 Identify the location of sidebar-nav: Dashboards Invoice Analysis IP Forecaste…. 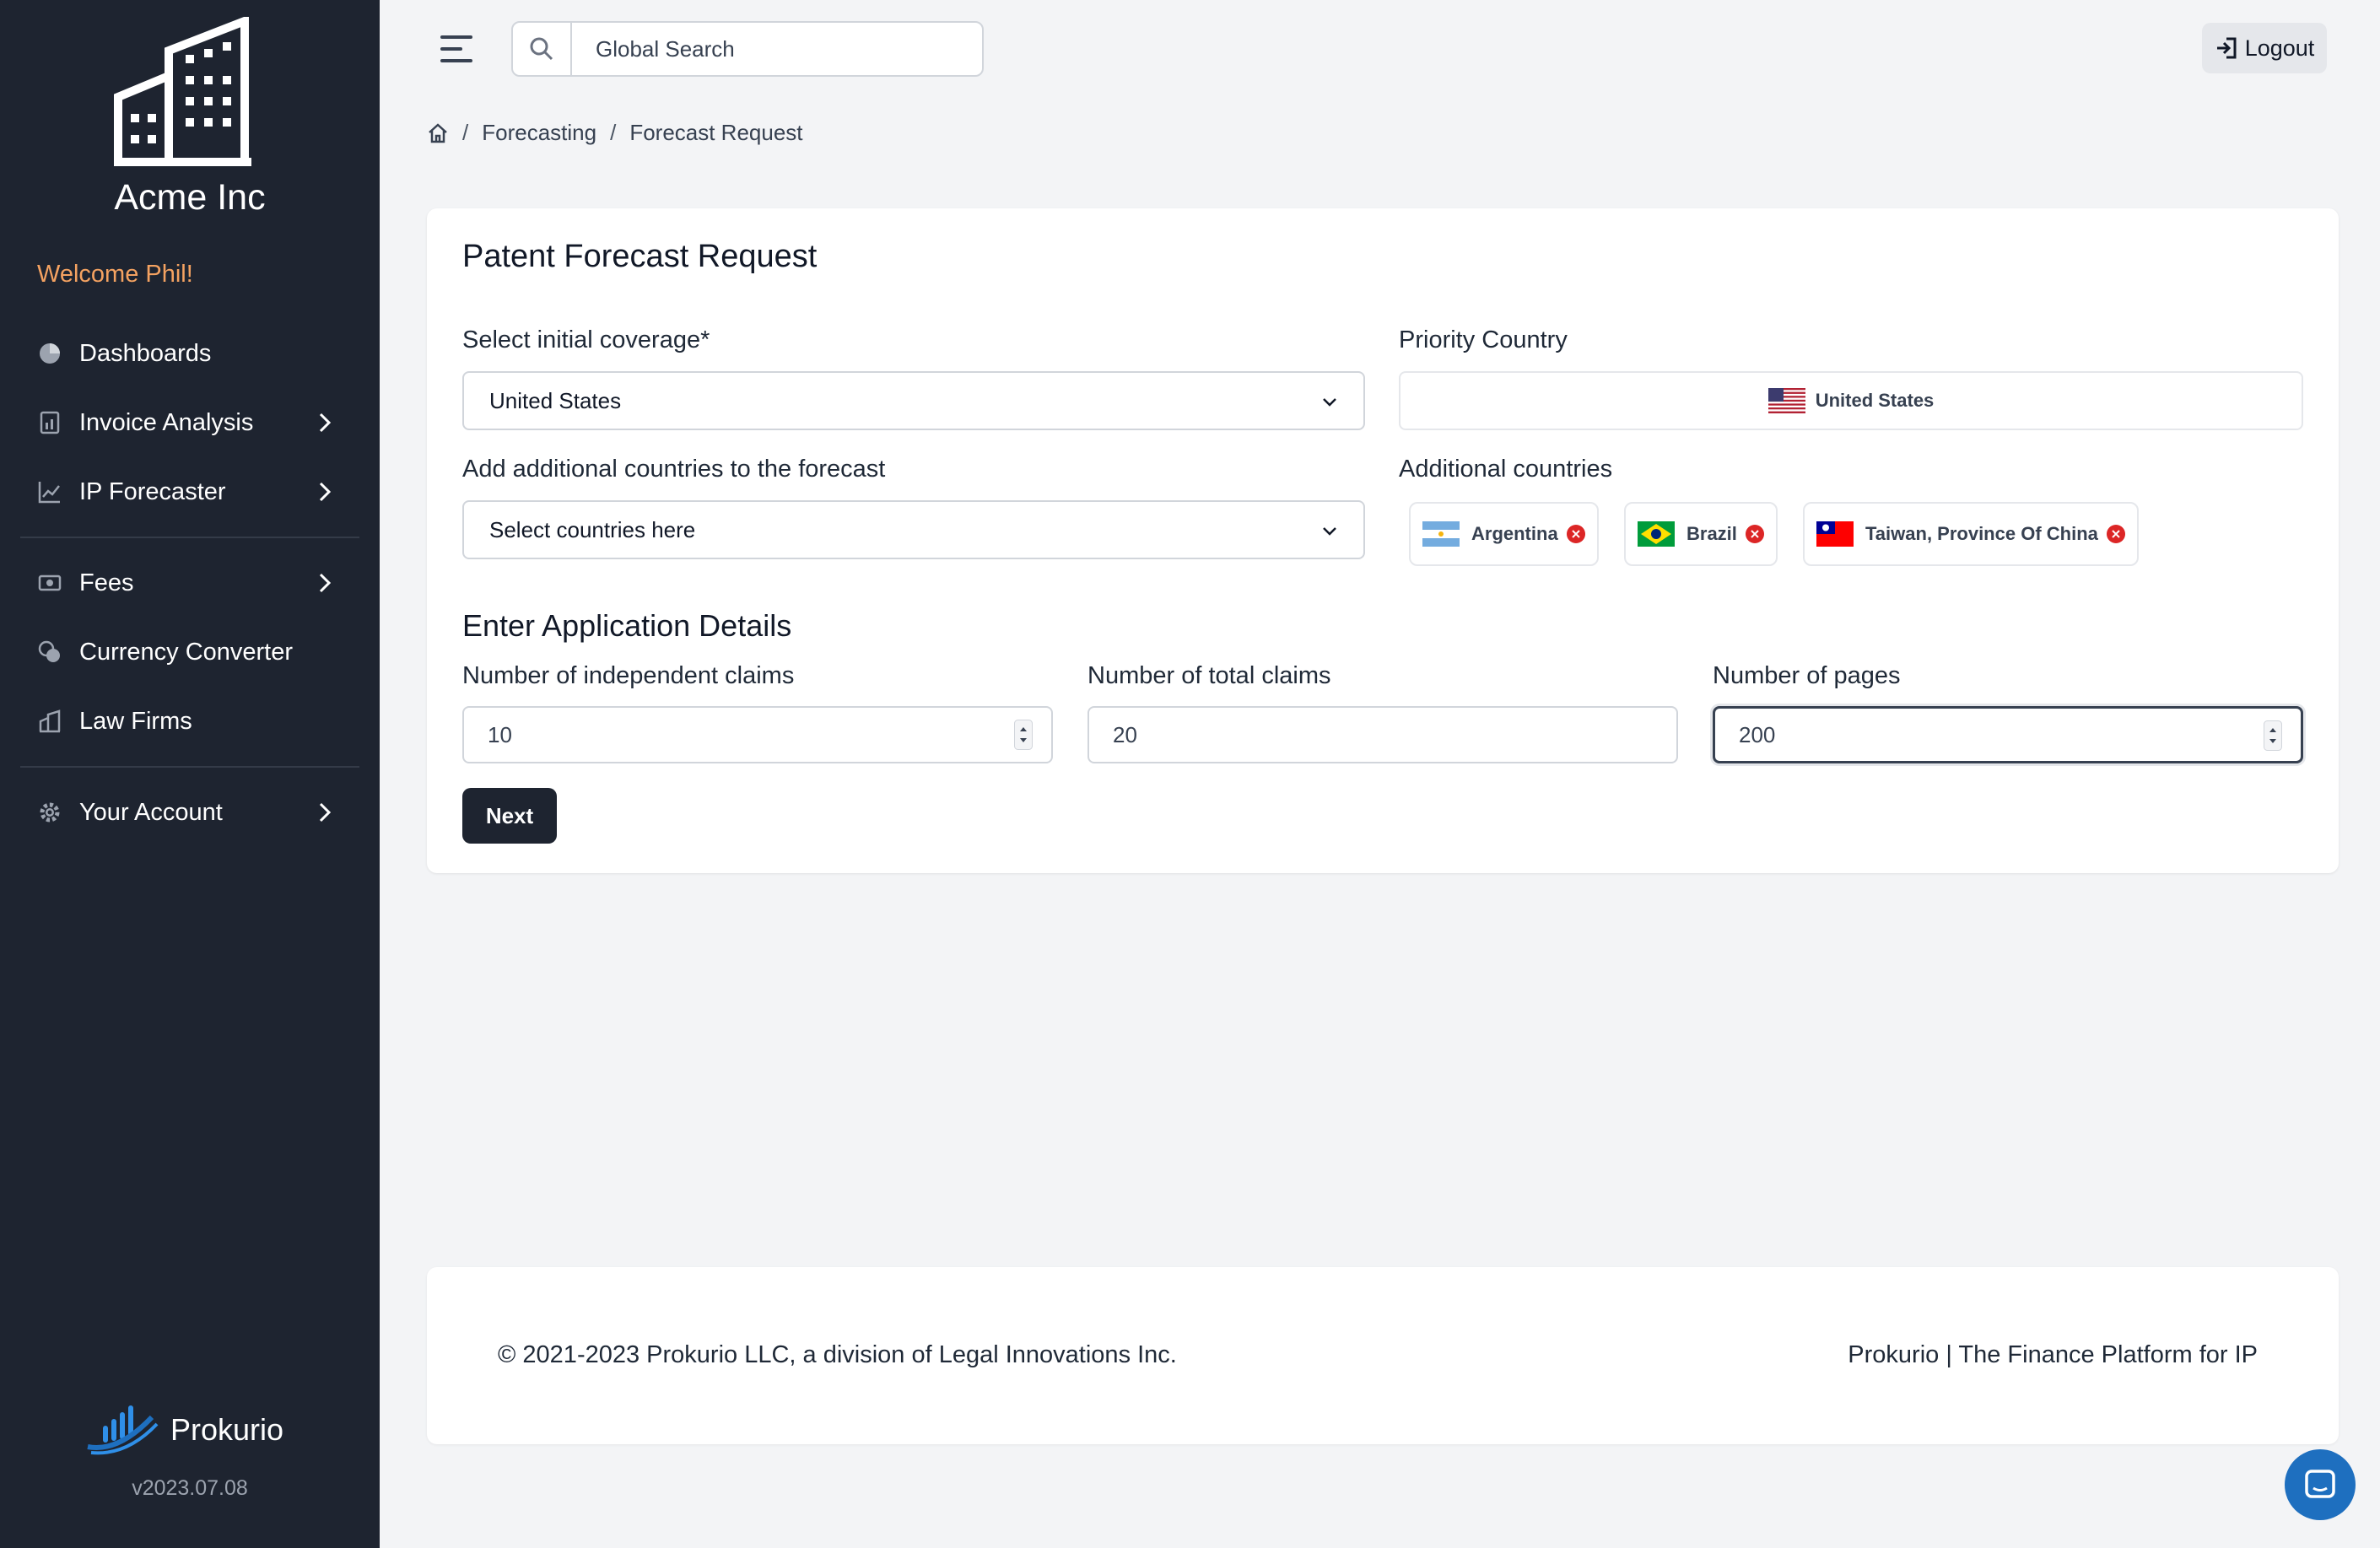
(190, 583).